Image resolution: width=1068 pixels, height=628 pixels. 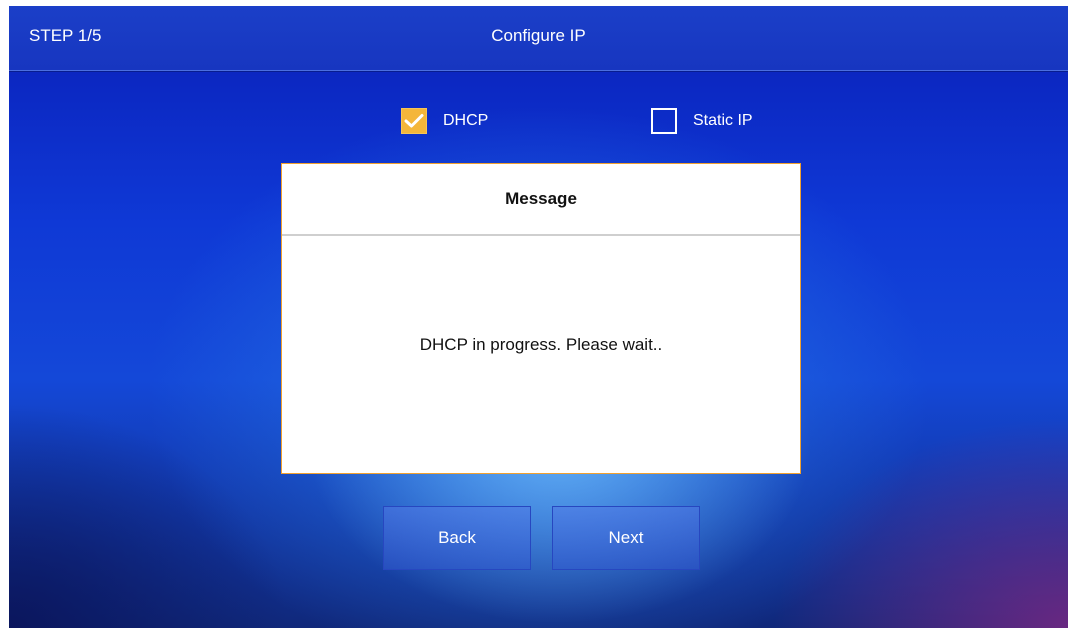 I want to click on back-button: Back, so click(x=457, y=538).